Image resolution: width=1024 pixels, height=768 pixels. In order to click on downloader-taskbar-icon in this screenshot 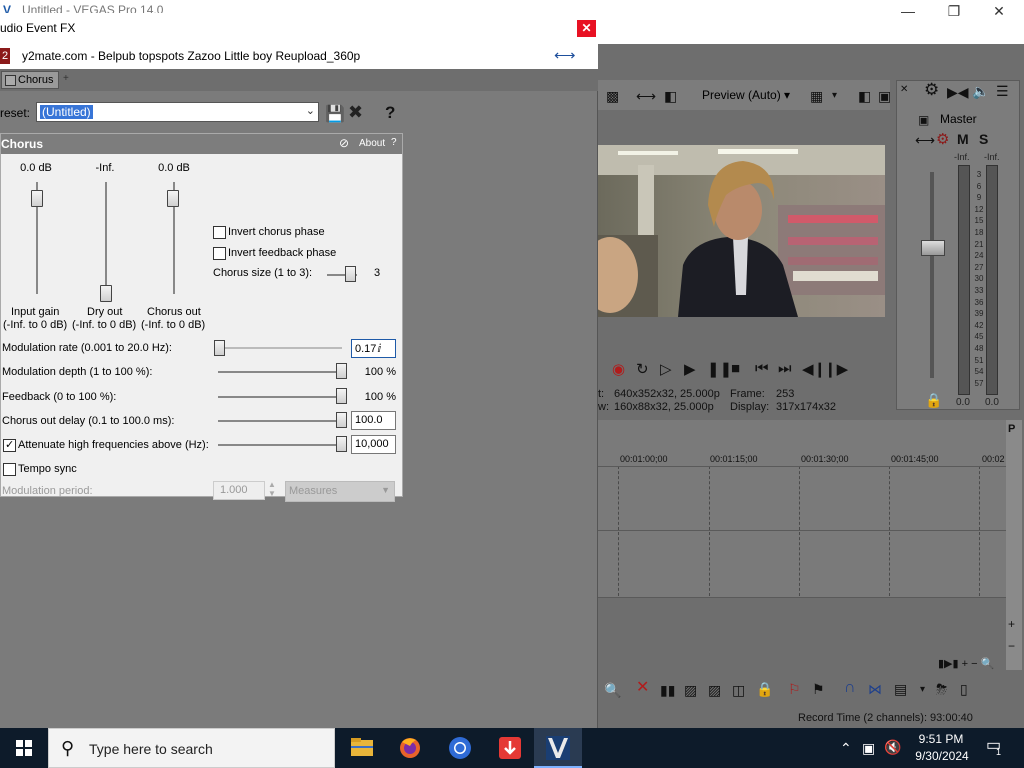, I will do `click(510, 748)`.